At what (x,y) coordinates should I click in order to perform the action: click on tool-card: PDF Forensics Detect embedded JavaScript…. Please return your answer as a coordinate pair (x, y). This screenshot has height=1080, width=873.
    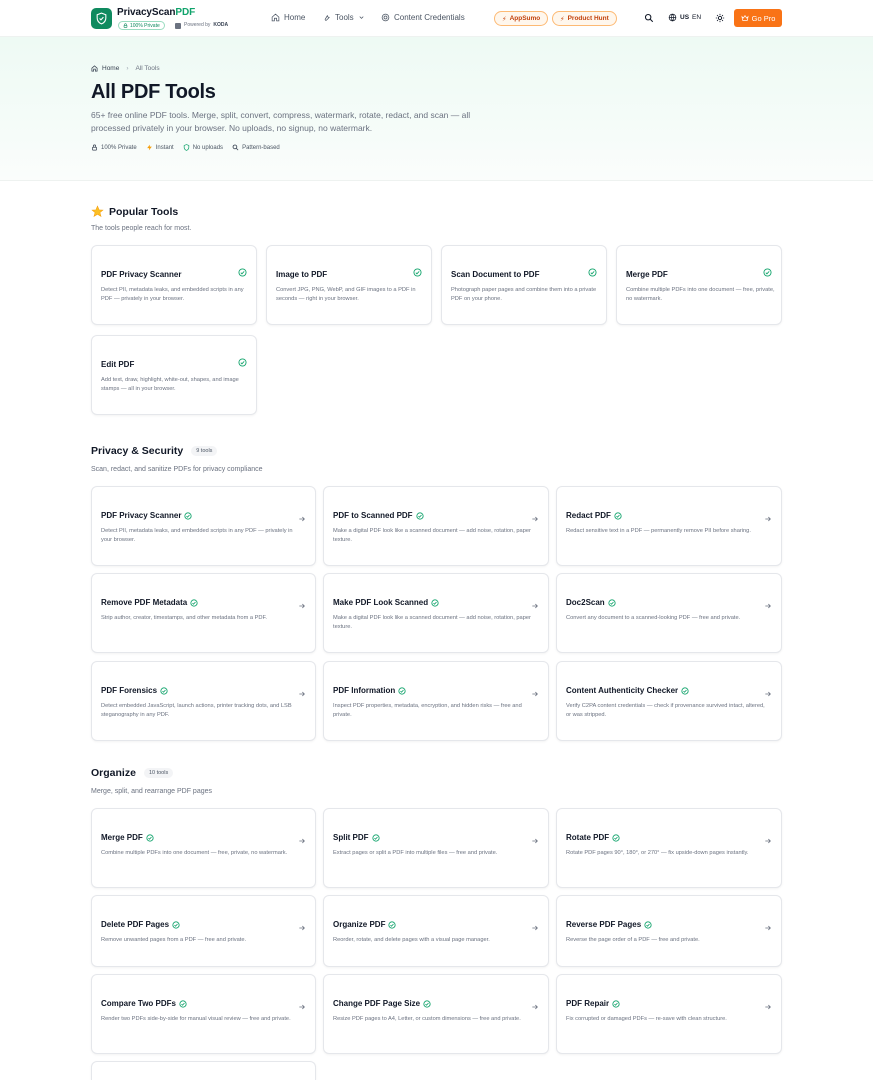
    Looking at the image, I should click on (203, 701).